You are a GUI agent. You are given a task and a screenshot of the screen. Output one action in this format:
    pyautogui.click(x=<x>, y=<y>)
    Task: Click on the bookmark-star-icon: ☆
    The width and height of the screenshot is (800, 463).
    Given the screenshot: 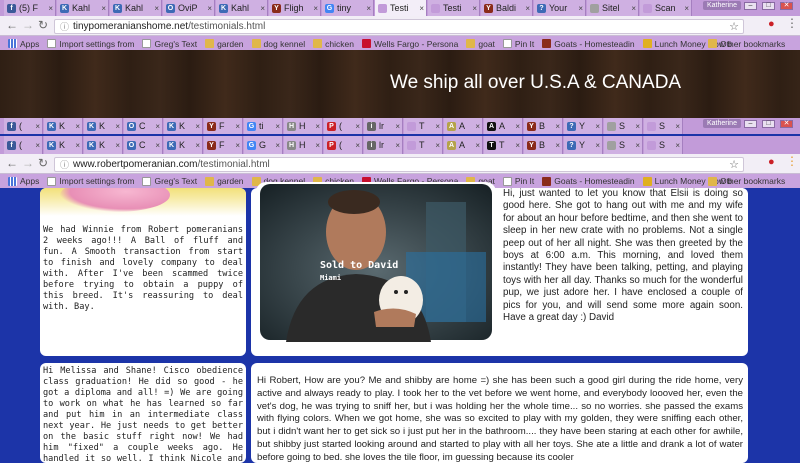 What is the action you would take?
    pyautogui.click(x=734, y=26)
    